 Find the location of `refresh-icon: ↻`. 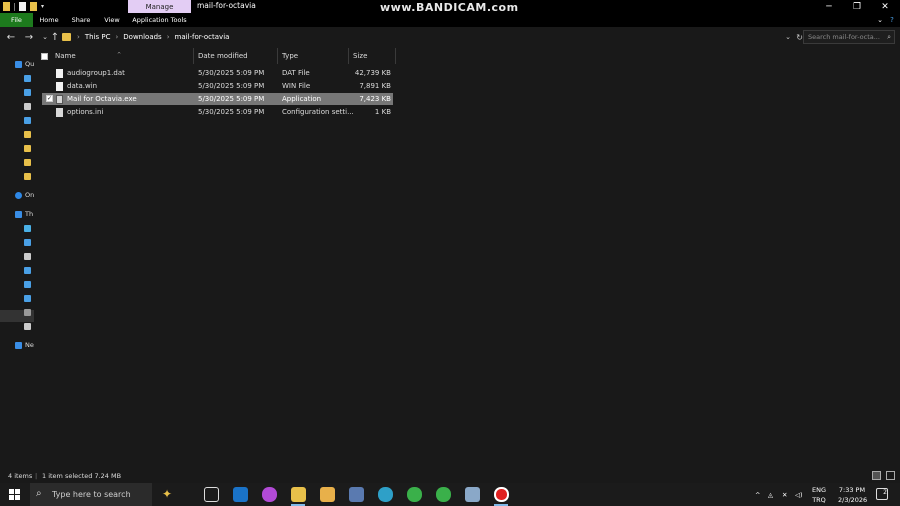

refresh-icon: ↻ is located at coordinates (799, 37).